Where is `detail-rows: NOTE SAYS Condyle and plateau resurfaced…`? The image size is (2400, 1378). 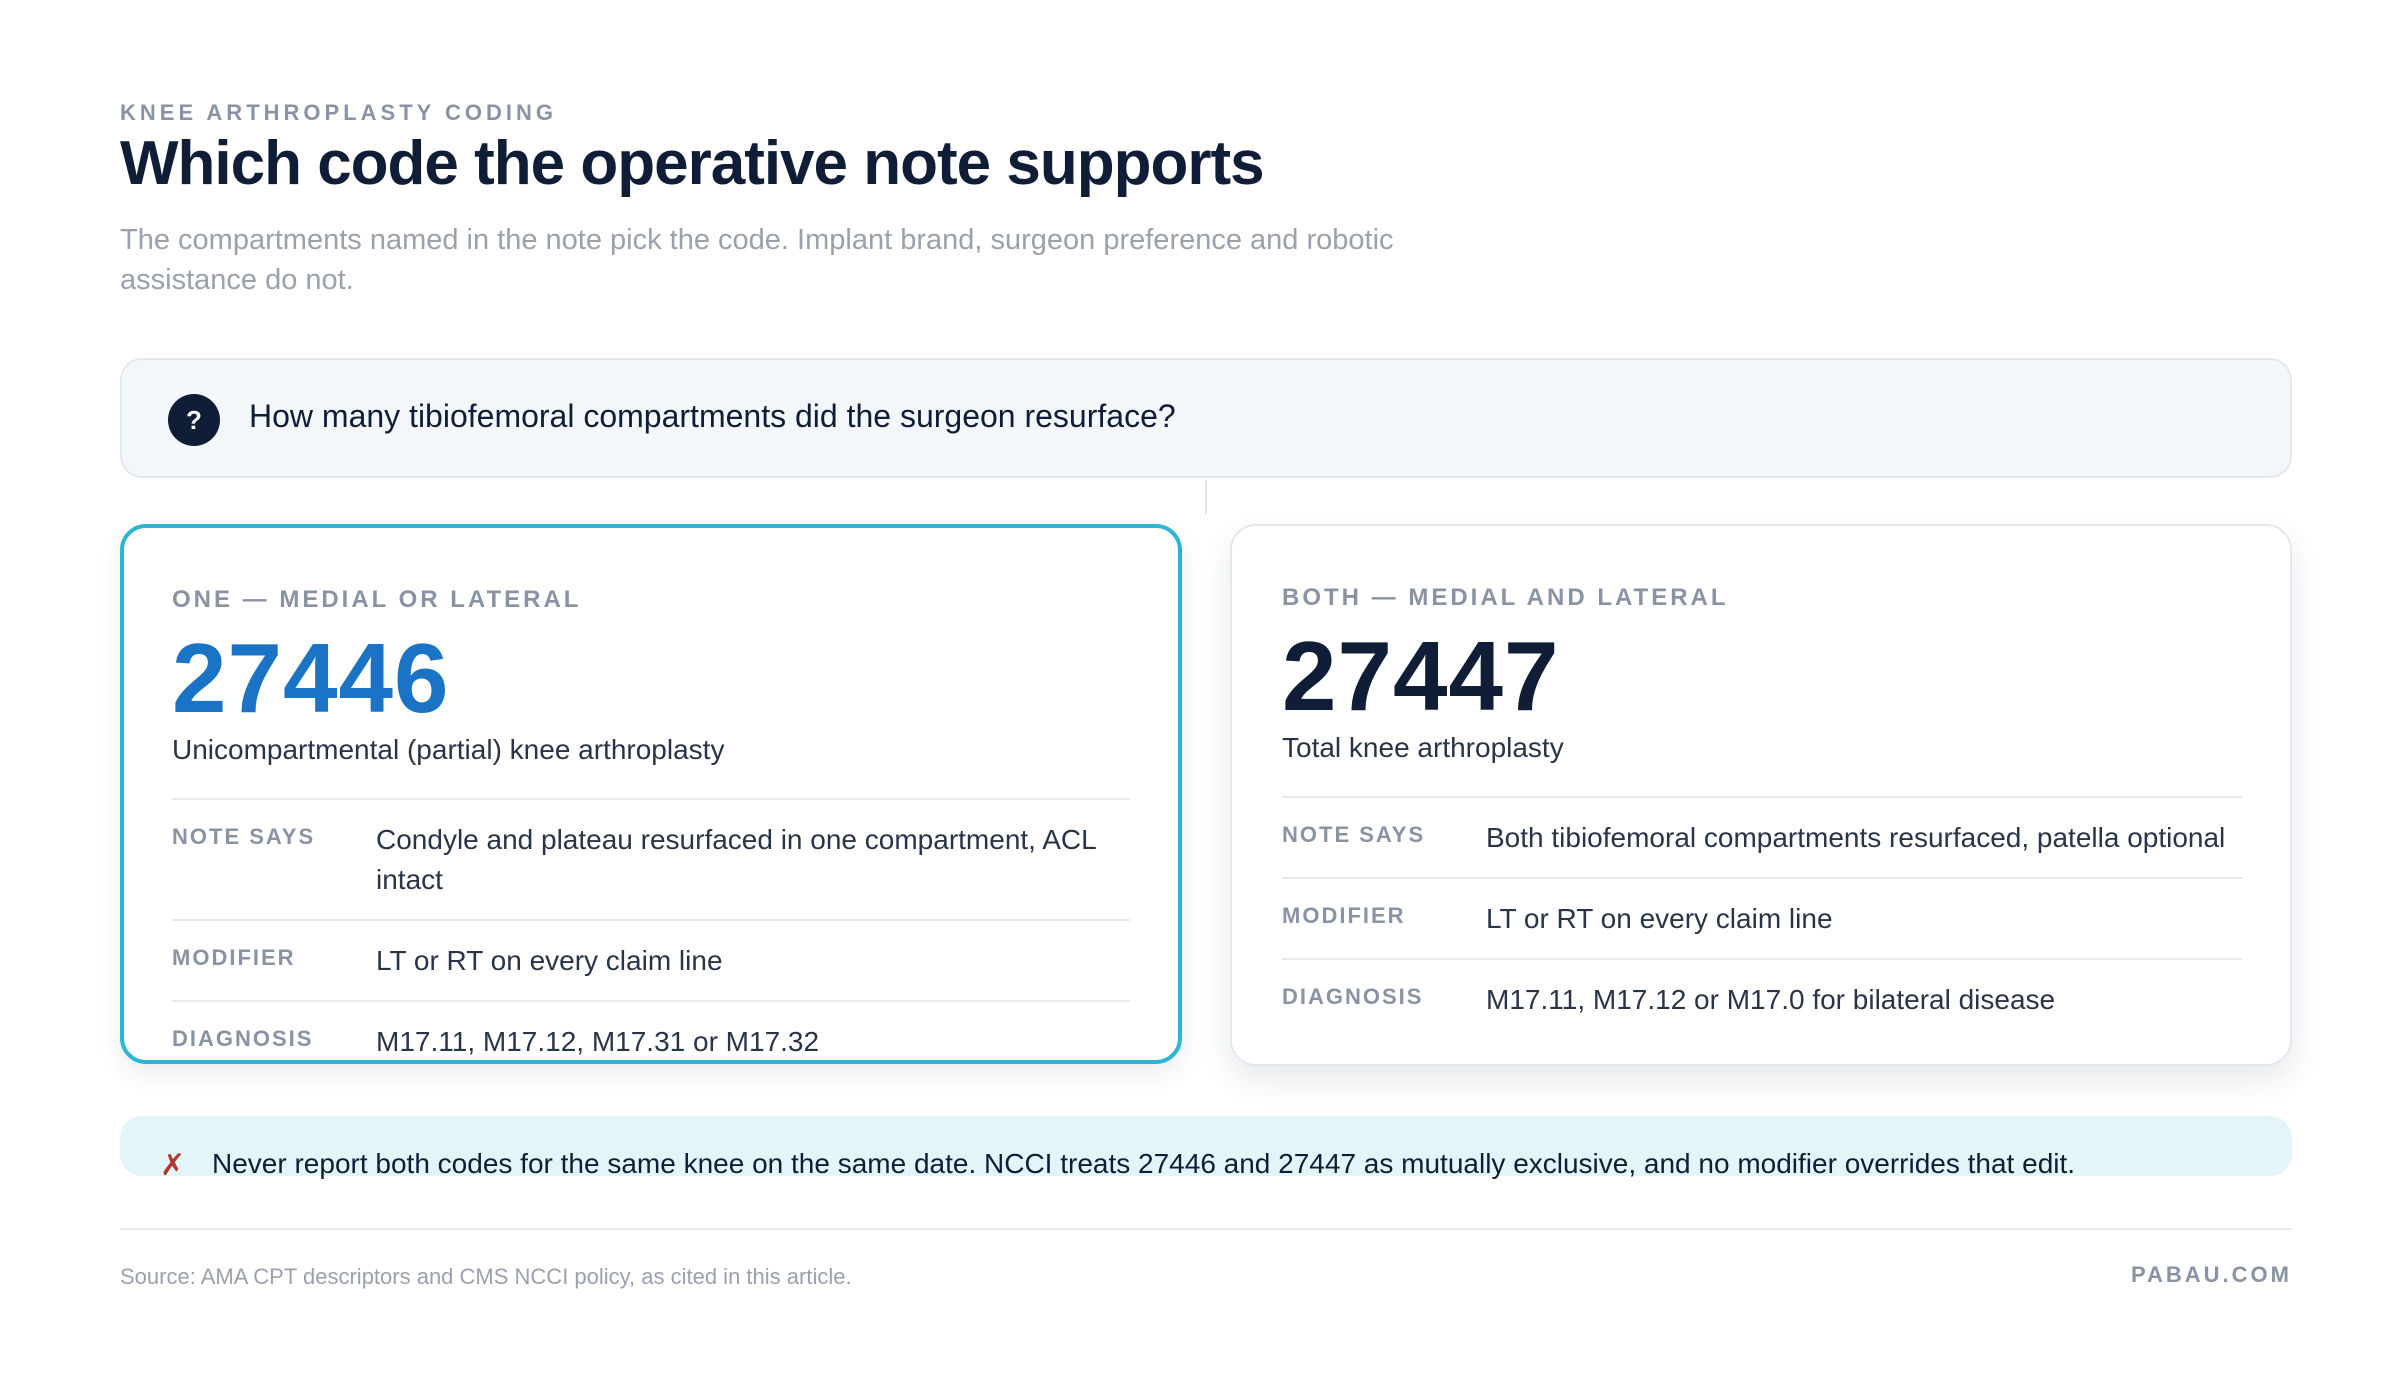
detail-rows: NOTE SAYS Condyle and plateau resurfaced… is located at coordinates (651, 939).